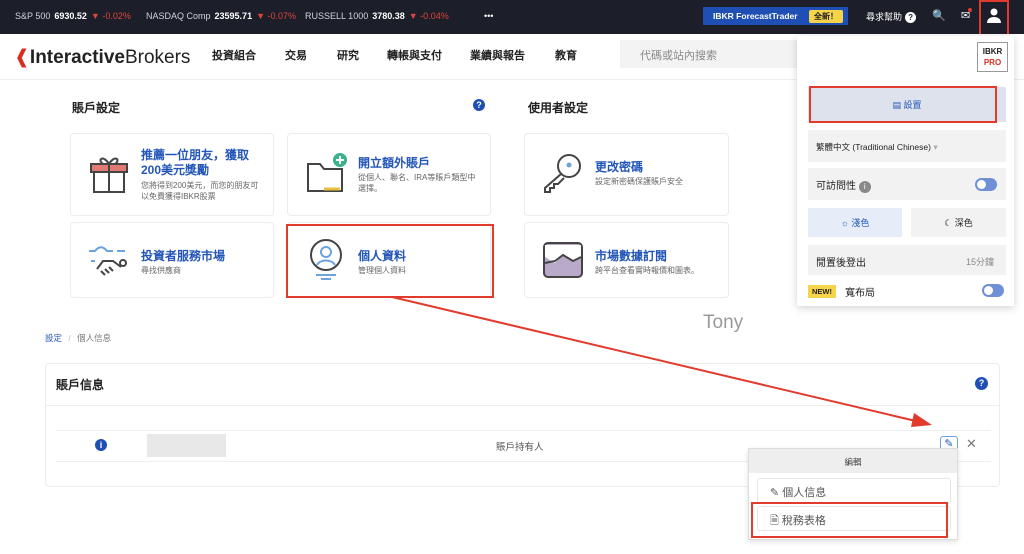  What do you see at coordinates (755, 16) in the screenshot?
I see `forecasttrader-label: IBKR ForecastTrader` at bounding box center [755, 16].